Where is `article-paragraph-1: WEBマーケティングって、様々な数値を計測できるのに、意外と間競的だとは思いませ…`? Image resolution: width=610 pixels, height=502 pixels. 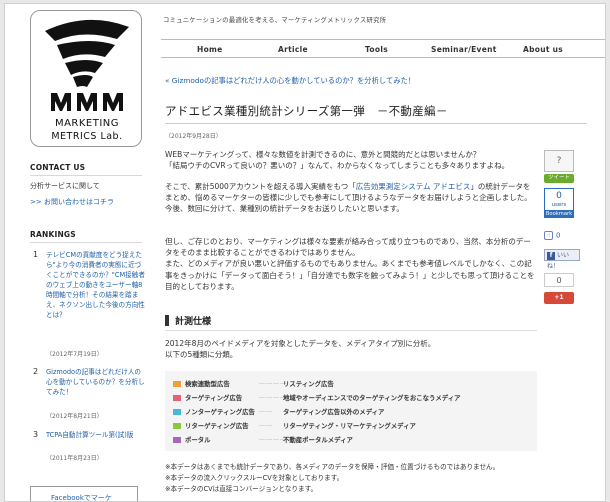 article-paragraph-1: WEBマーケティングって、様々な数値を計測できるのに、意外と間競的だとは思いませ… is located at coordinates (351, 160).